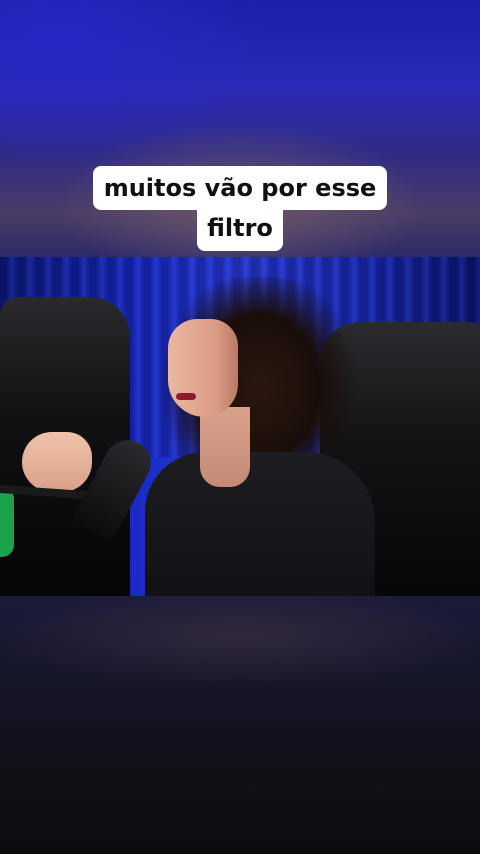  I want to click on speaker-lips, so click(186, 396).